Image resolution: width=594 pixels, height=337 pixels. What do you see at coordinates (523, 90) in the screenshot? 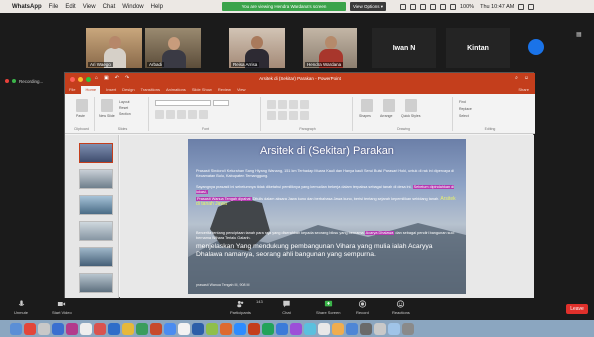
I see `share-button: Share` at bounding box center [523, 90].